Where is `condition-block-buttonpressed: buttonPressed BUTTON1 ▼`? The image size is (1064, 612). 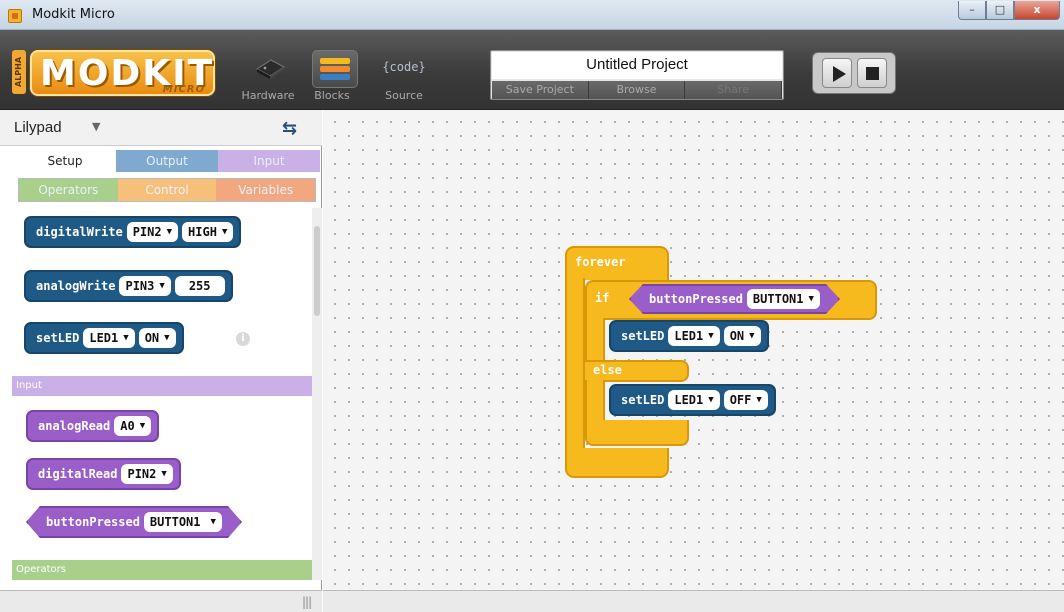 condition-block-buttonpressed: buttonPressed BUTTON1 ▼ is located at coordinates (734, 299).